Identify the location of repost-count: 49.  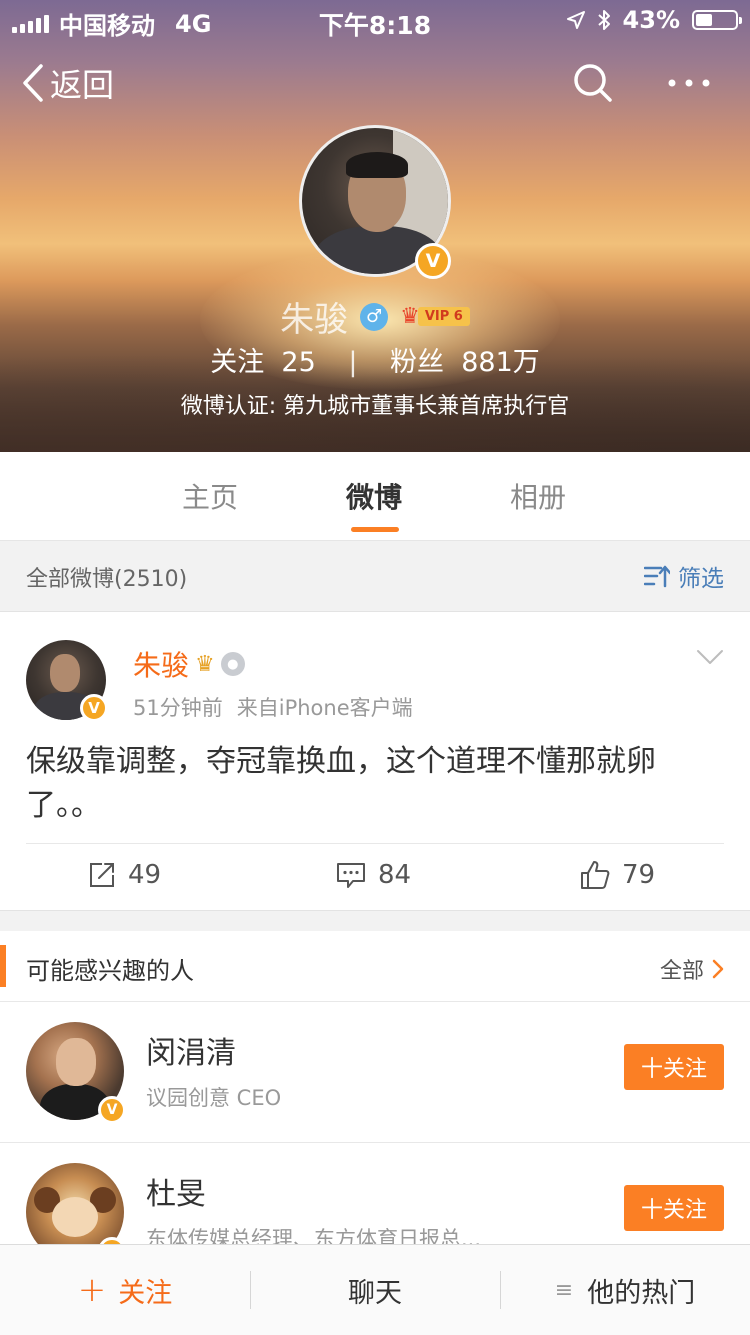
(145, 875).